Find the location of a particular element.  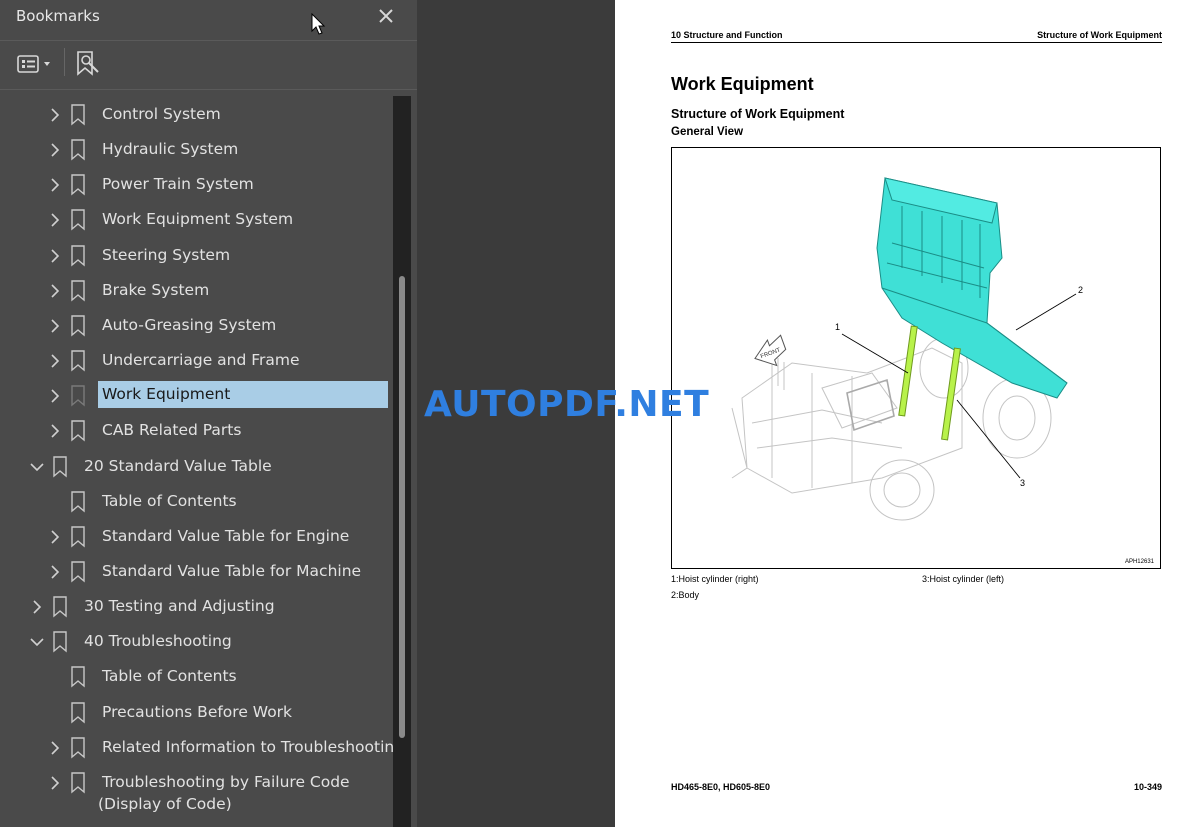

scrollbar is located at coordinates (402, 461).